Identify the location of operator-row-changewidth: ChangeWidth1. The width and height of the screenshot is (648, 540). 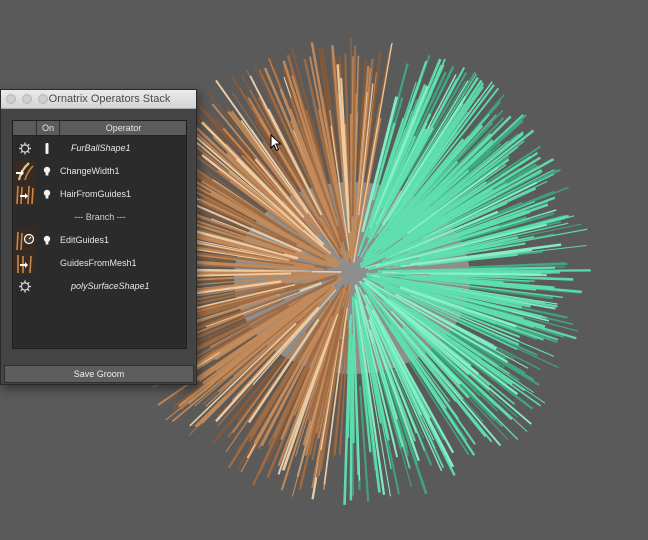
(99, 171).